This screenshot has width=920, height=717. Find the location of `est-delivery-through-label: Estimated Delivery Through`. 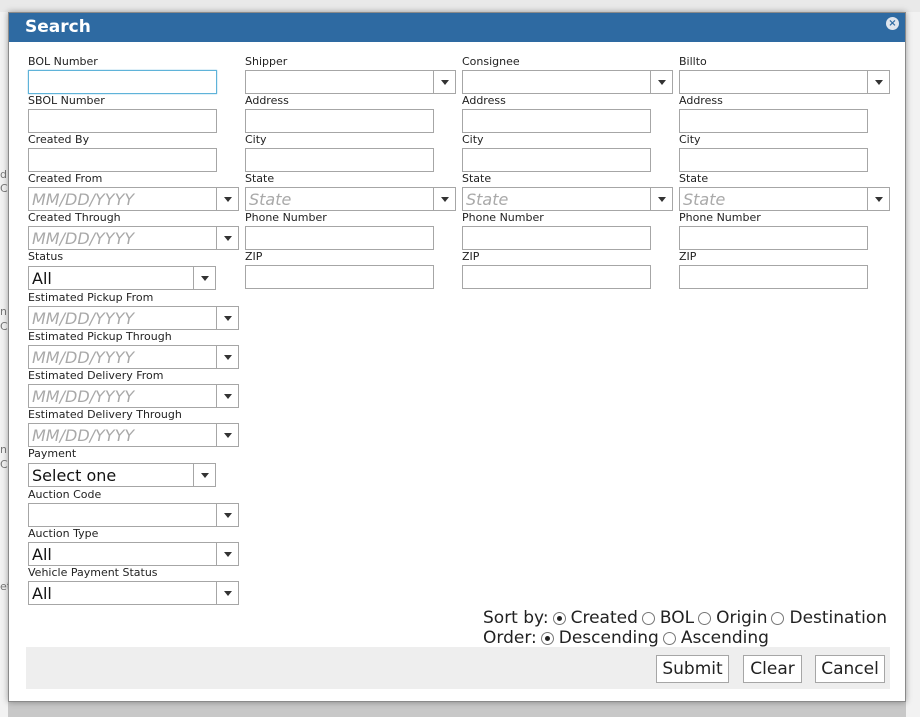

est-delivery-through-label: Estimated Delivery Through is located at coordinates (105, 414).